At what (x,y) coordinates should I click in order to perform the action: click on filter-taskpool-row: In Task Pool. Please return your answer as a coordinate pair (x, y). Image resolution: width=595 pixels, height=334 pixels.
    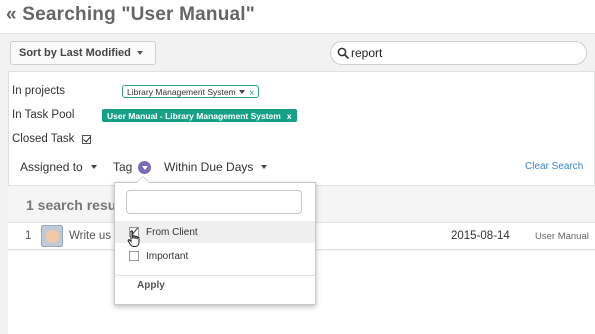
    Looking at the image, I should click on (43, 115).